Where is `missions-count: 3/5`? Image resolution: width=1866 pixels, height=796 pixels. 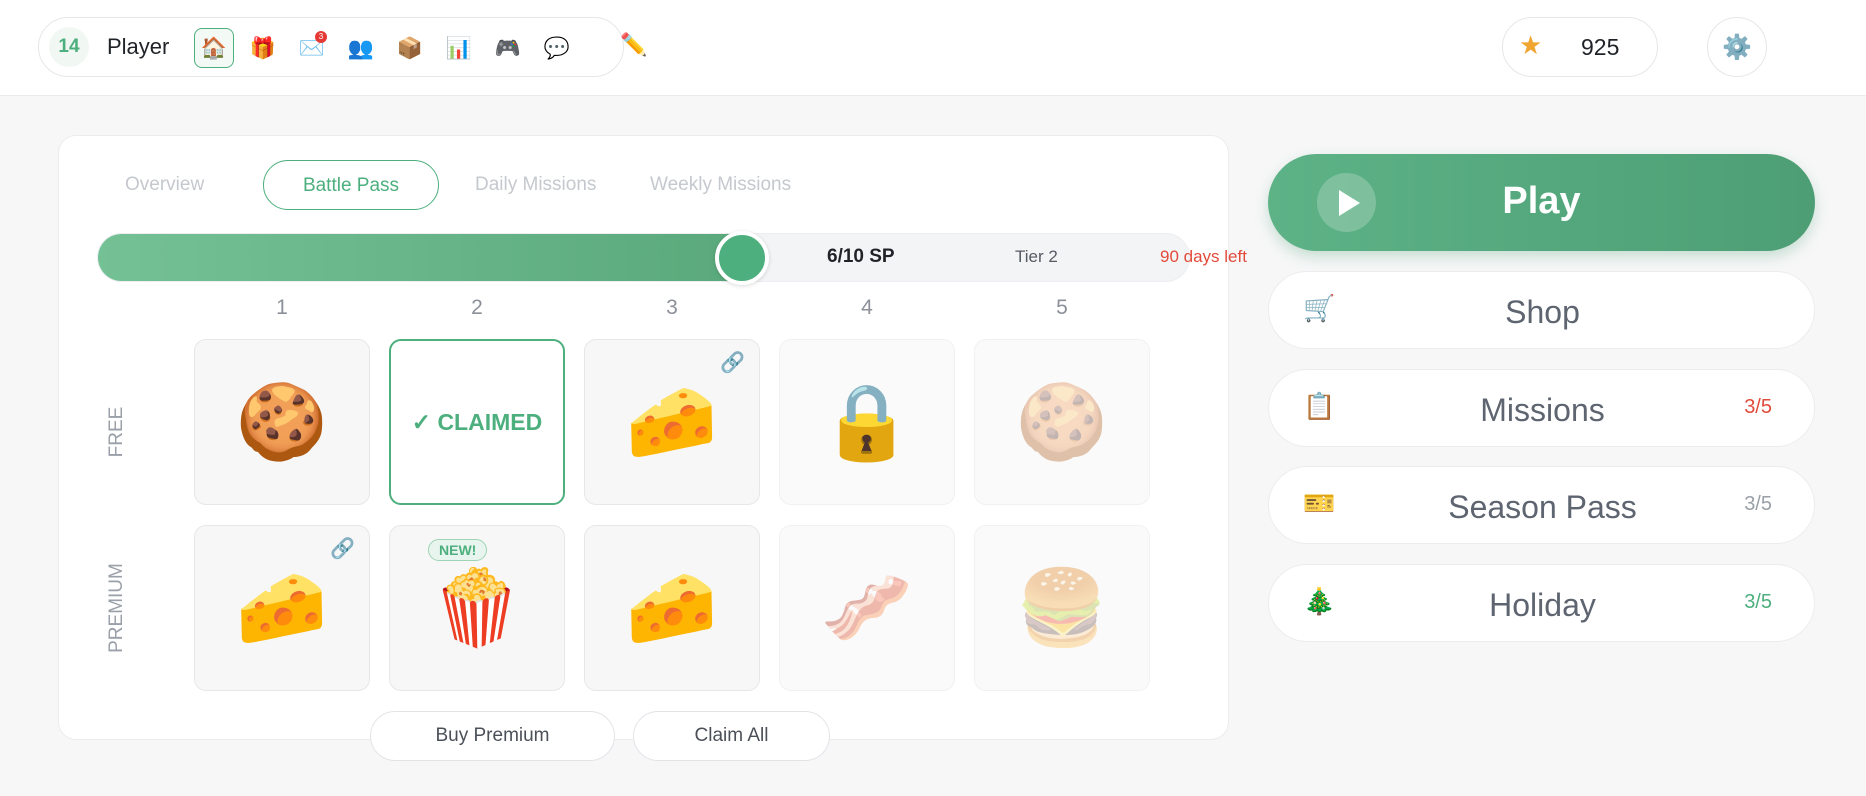 missions-count: 3/5 is located at coordinates (1758, 407).